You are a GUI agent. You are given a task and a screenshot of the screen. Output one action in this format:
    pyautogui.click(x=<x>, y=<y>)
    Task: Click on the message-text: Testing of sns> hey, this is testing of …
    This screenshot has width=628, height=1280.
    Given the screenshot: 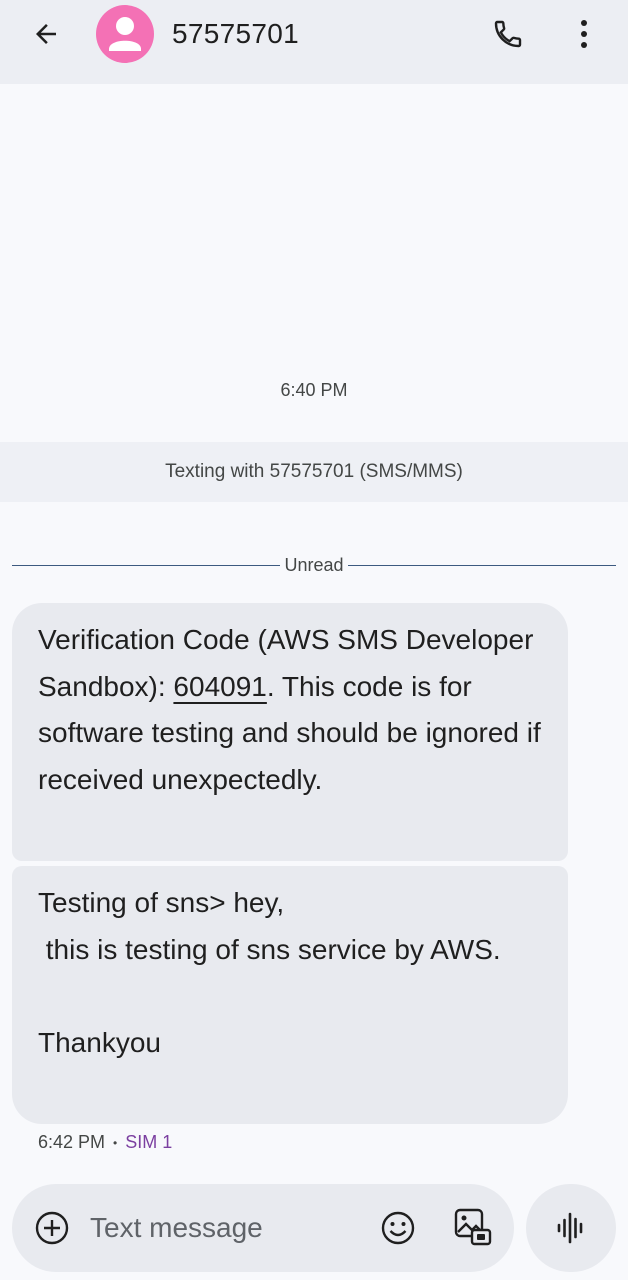 What is the action you would take?
    pyautogui.click(x=269, y=972)
    